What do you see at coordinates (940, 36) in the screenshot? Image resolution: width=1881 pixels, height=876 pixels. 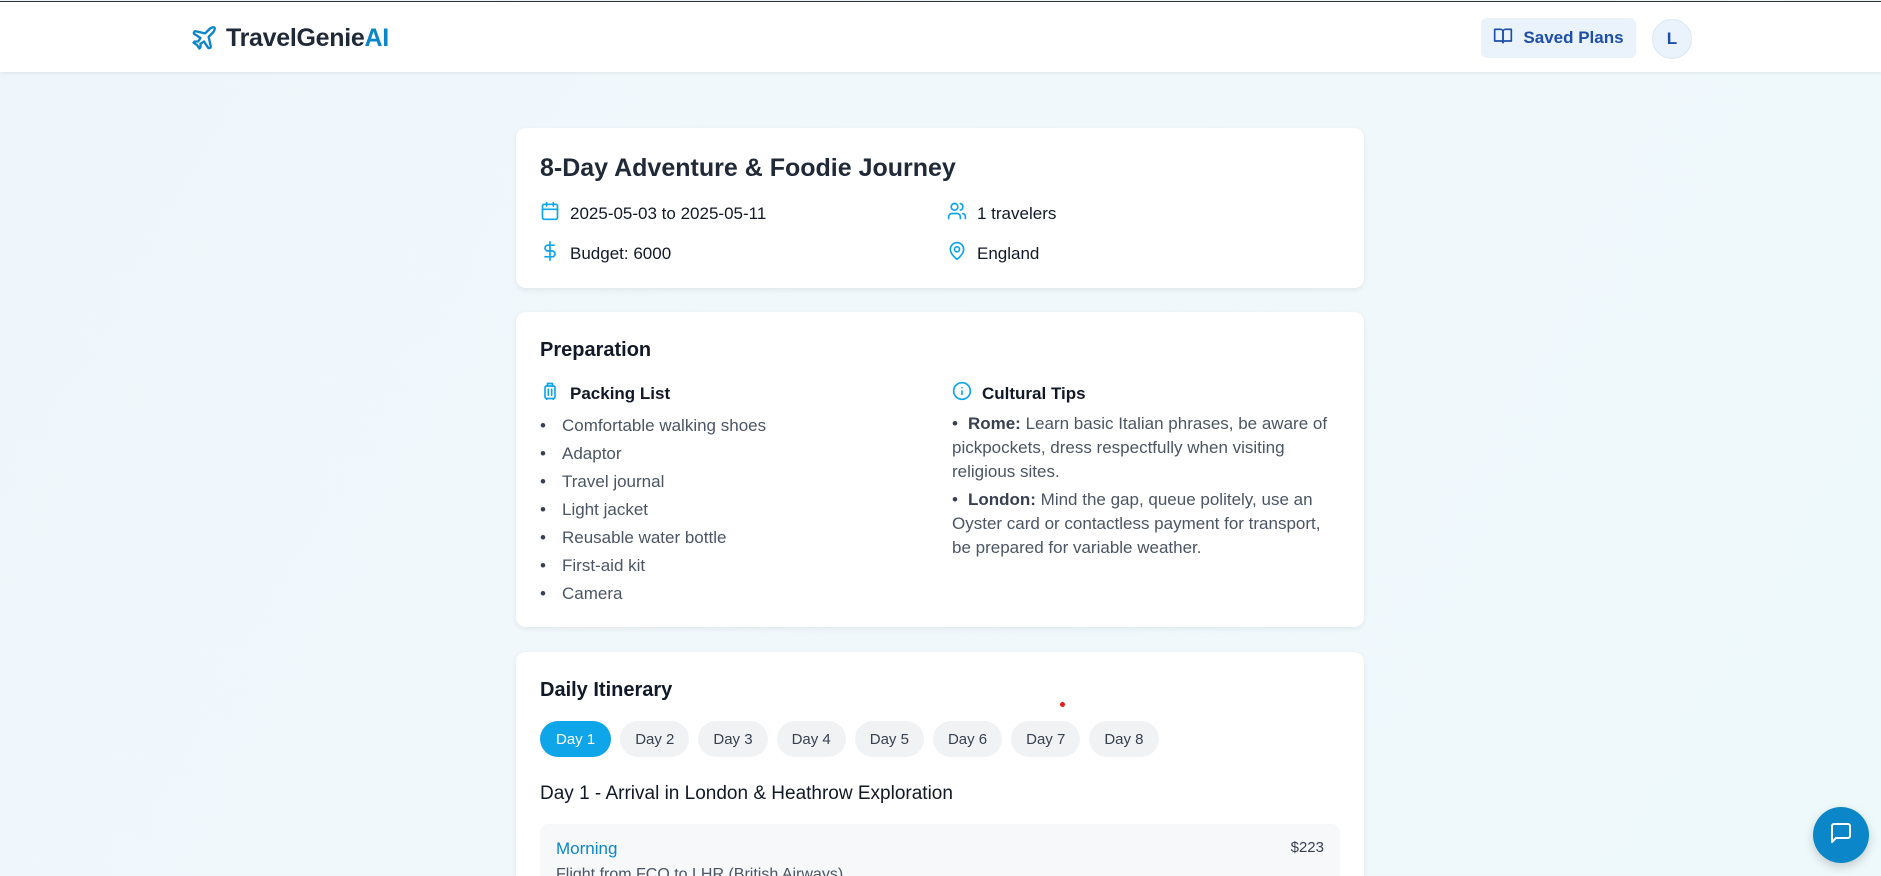 I see `top-navbar: TravelGenieAI Saved Plans L` at bounding box center [940, 36].